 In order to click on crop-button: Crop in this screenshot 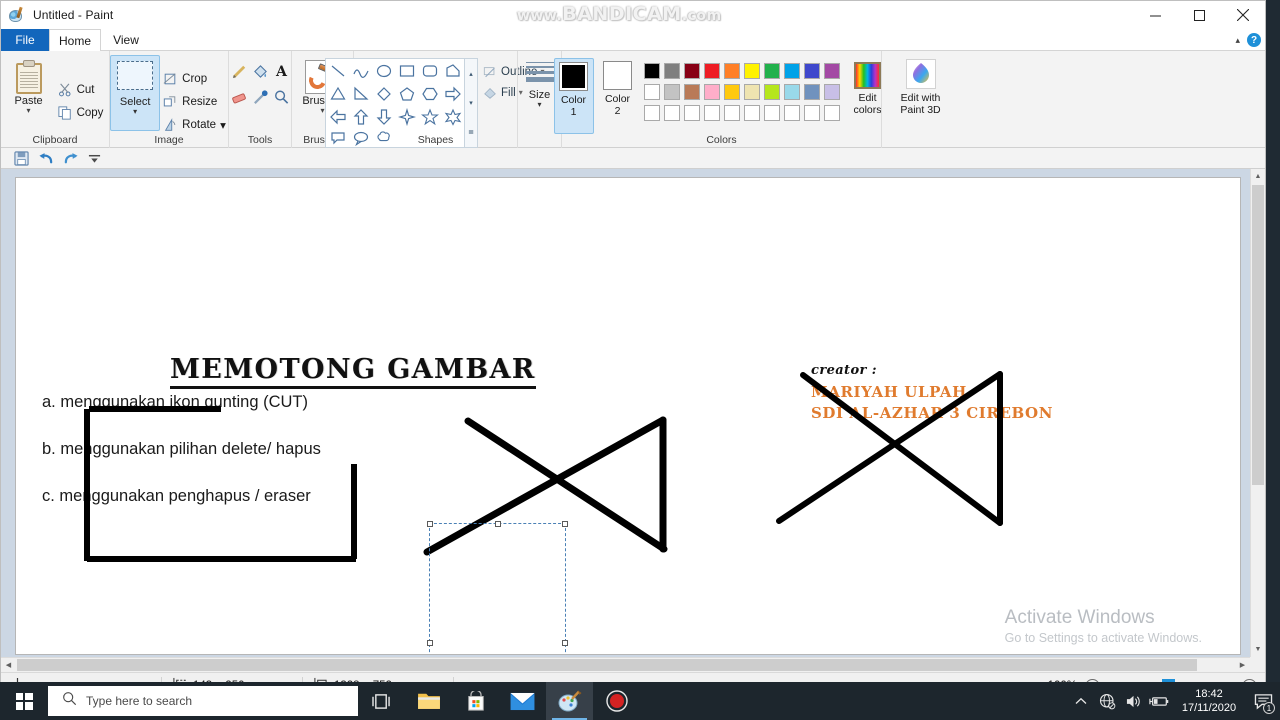, I will do `click(196, 78)`.